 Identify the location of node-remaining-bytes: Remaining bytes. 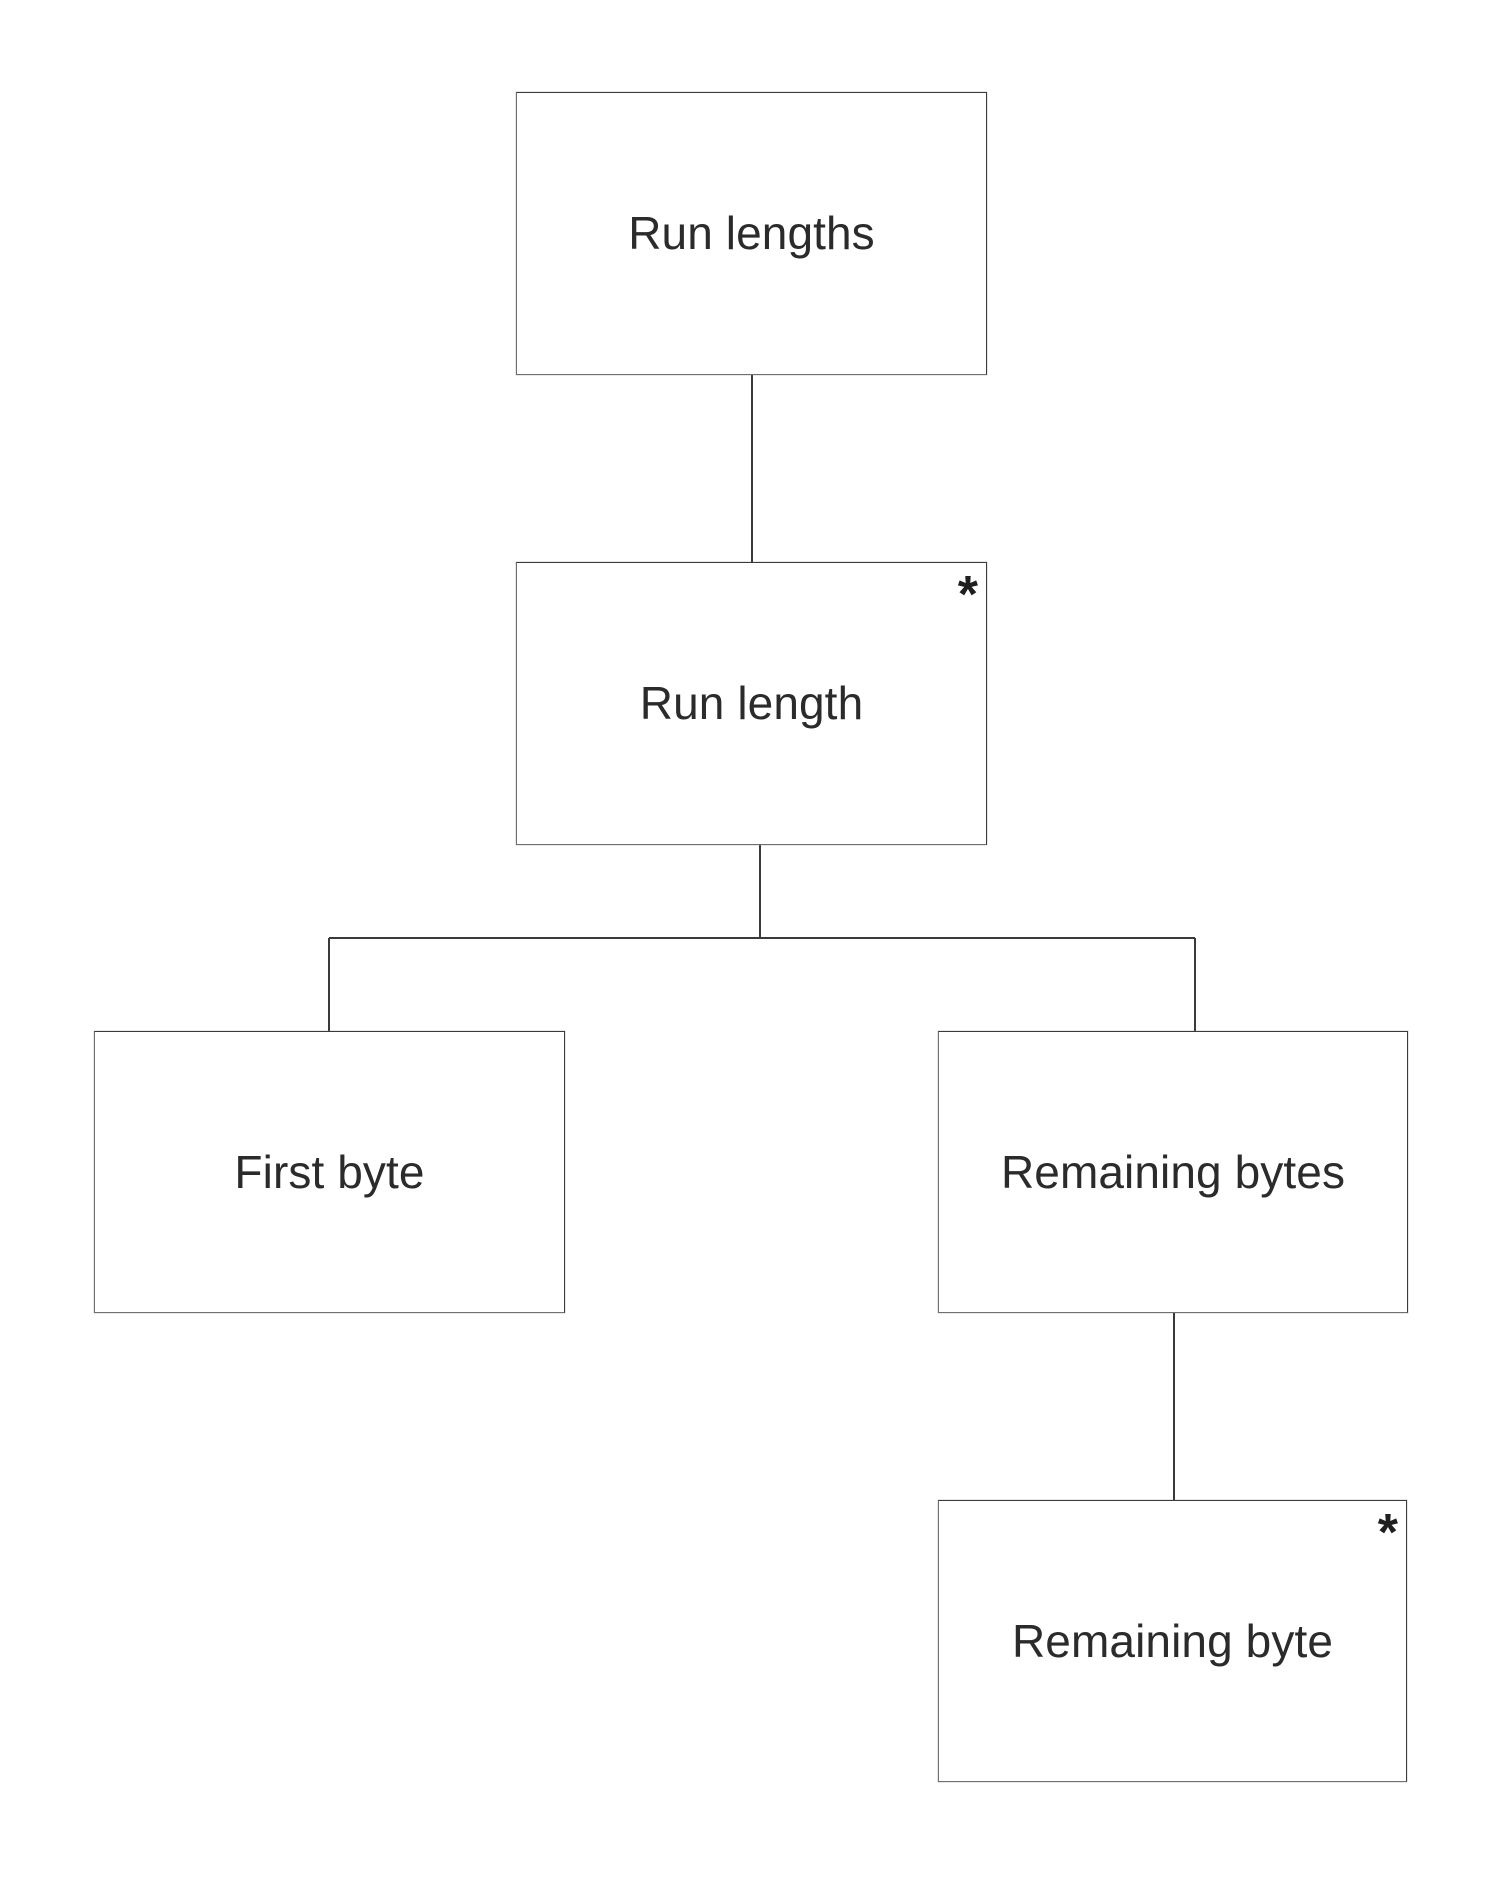
(1173, 1172).